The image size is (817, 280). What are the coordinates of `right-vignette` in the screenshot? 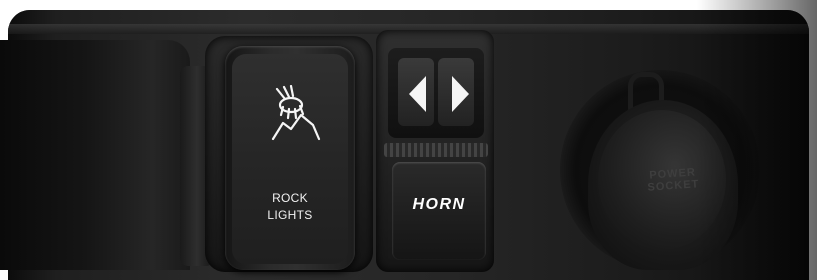 It's located at (757, 140).